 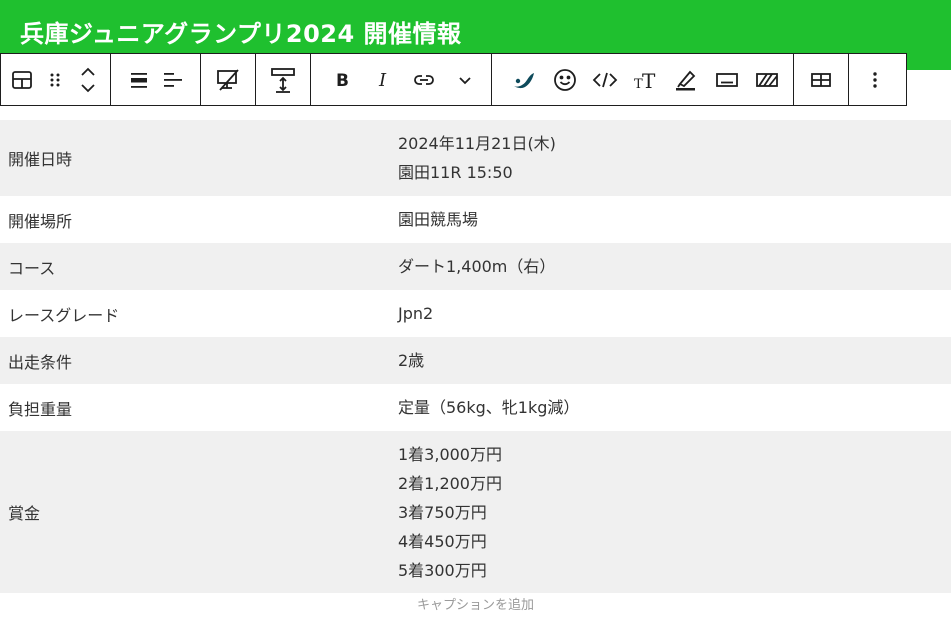 I want to click on toolbar-group-format: B I, so click(x=401, y=79).